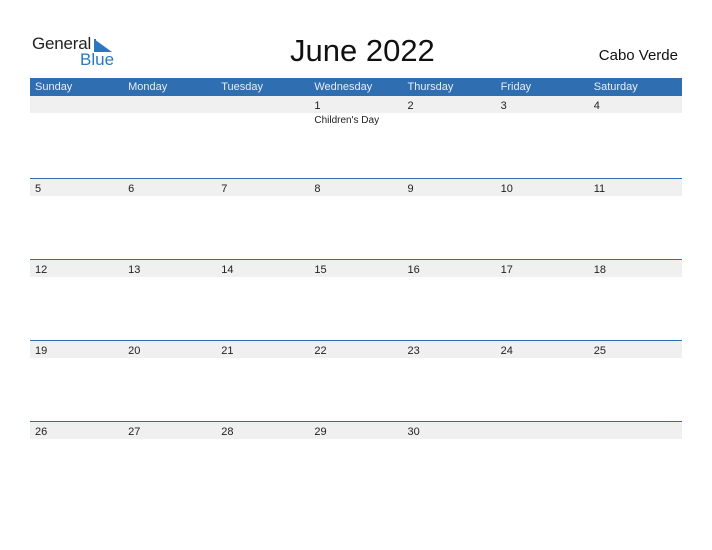  Describe the element at coordinates (410, 189) in the screenshot. I see `date-number: 9` at that location.